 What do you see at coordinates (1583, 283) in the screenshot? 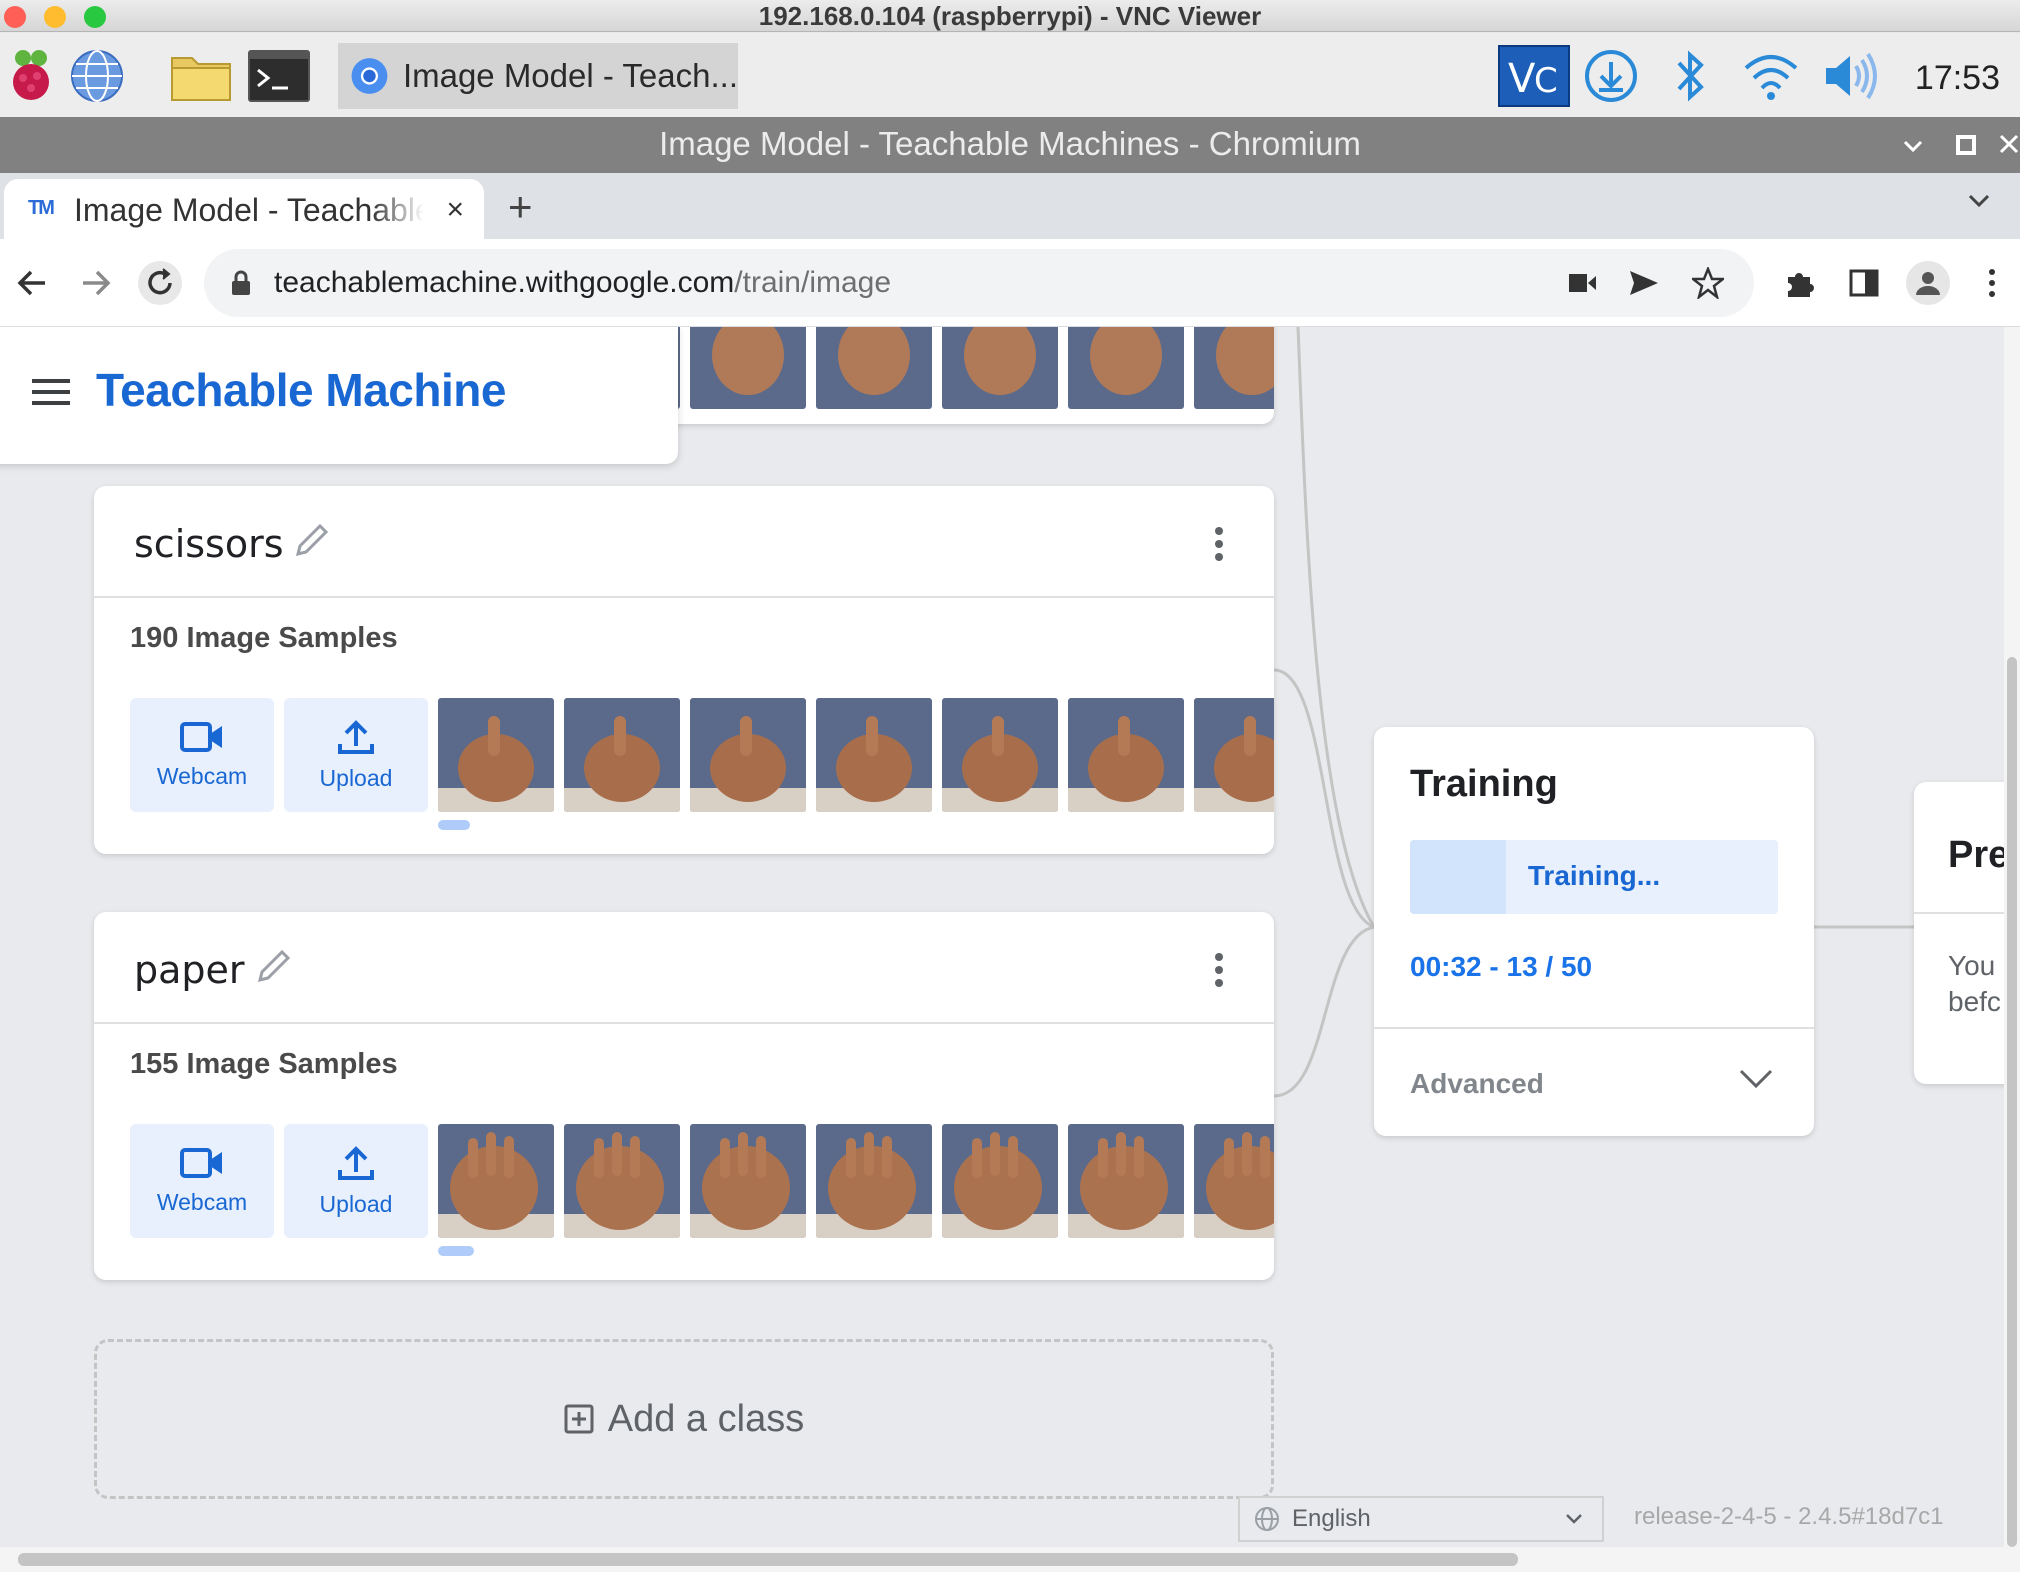
I see `camera-in-use-icon` at bounding box center [1583, 283].